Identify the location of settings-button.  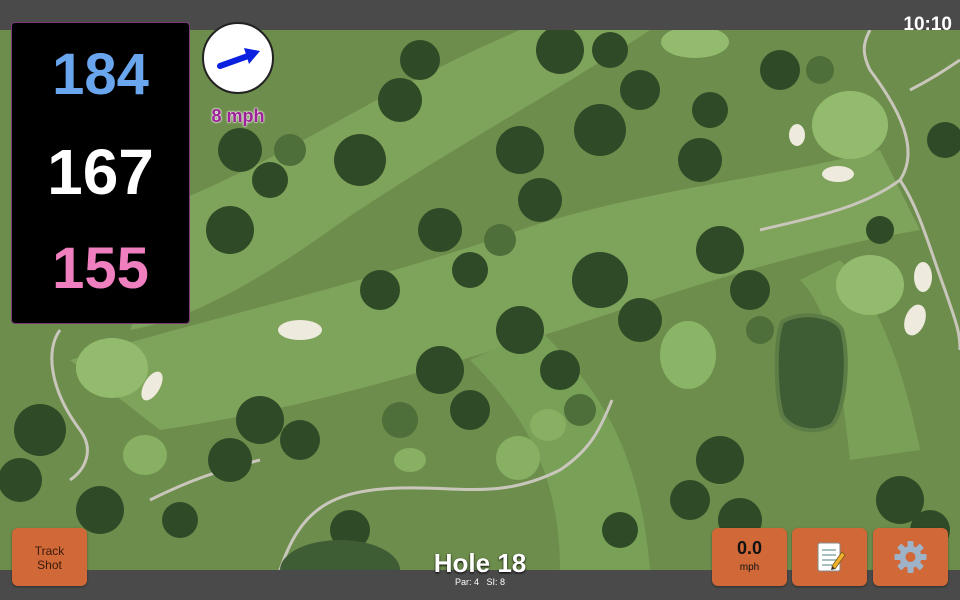
(910, 557).